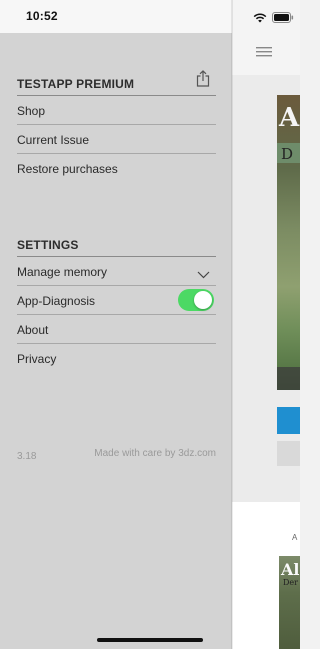  Describe the element at coordinates (203, 275) in the screenshot. I see `chevron-down-icon` at that location.